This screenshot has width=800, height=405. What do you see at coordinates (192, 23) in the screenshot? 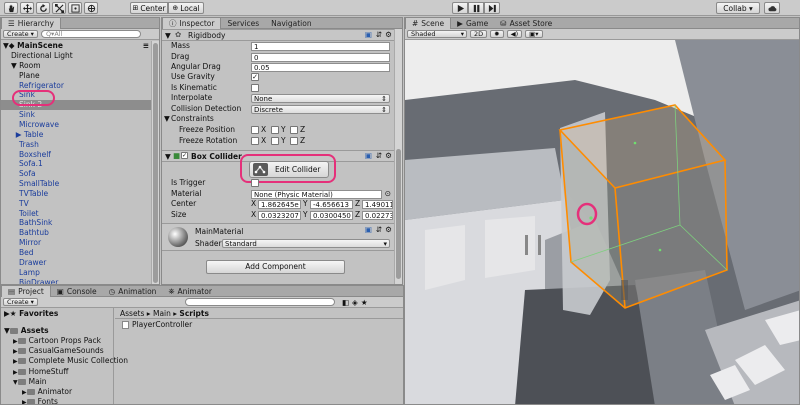
I see `tab-inspector: ⓘ Inspector` at bounding box center [192, 23].